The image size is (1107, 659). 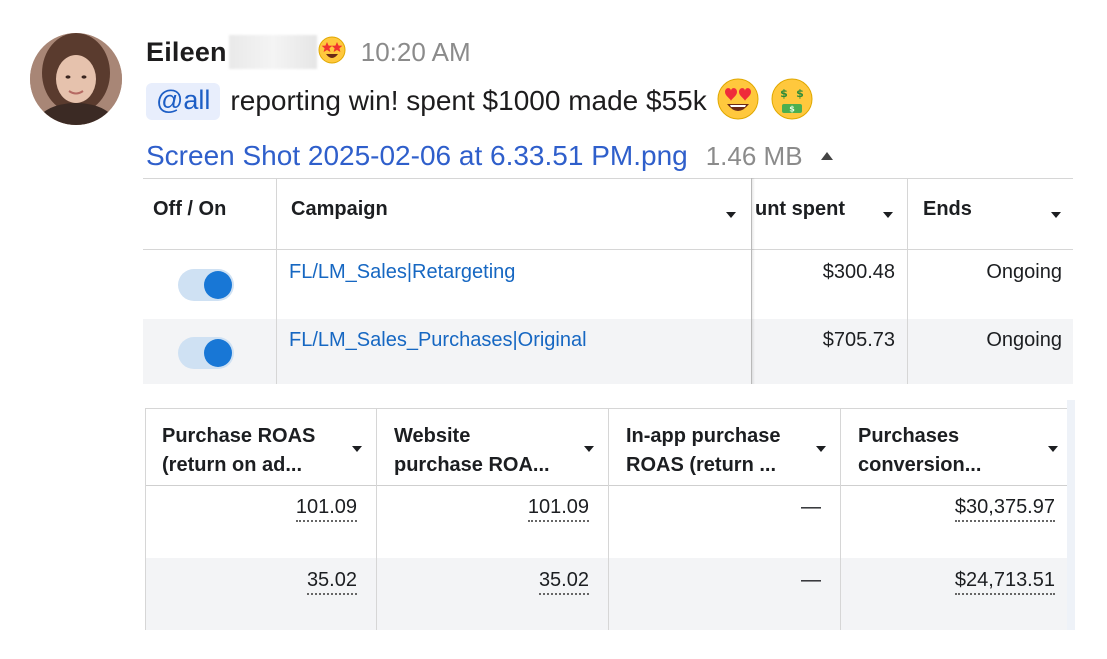 What do you see at coordinates (1004, 509) in the screenshot?
I see `purchases-conversion-cell: $30,375.97` at bounding box center [1004, 509].